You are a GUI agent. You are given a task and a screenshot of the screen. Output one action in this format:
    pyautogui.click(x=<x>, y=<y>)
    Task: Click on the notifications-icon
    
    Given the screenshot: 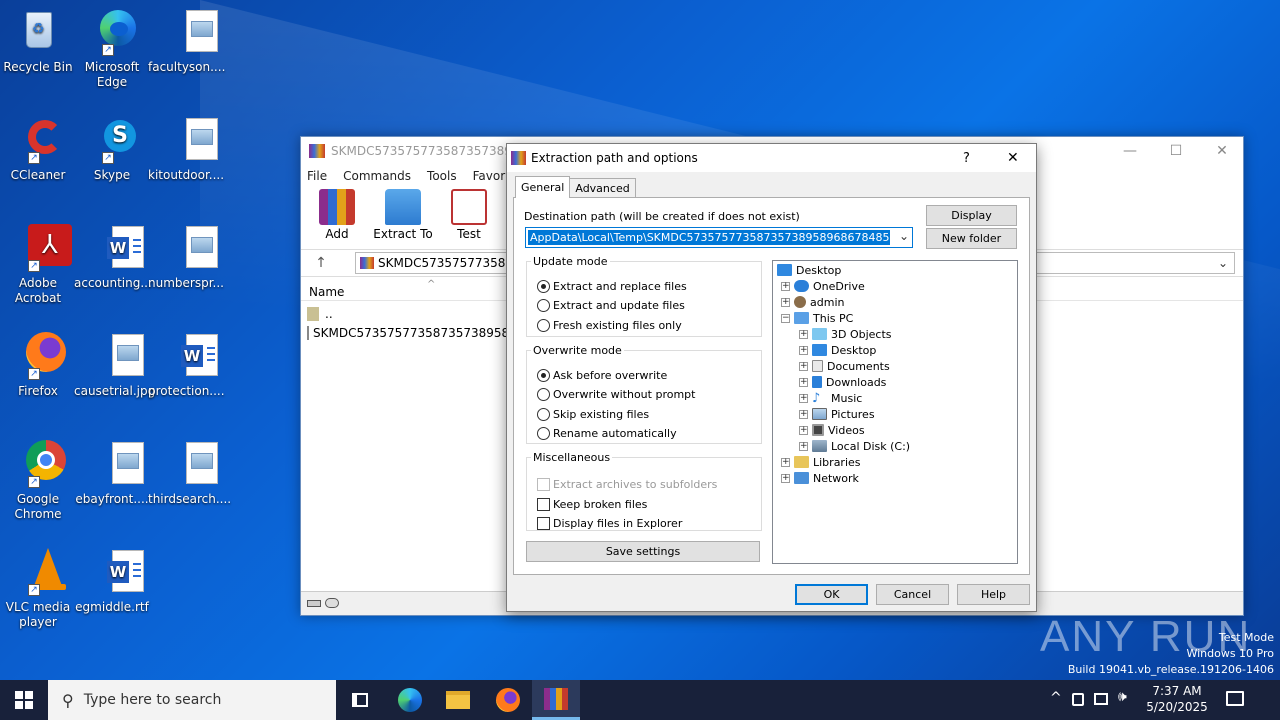 What is the action you would take?
    pyautogui.click(x=1235, y=698)
    